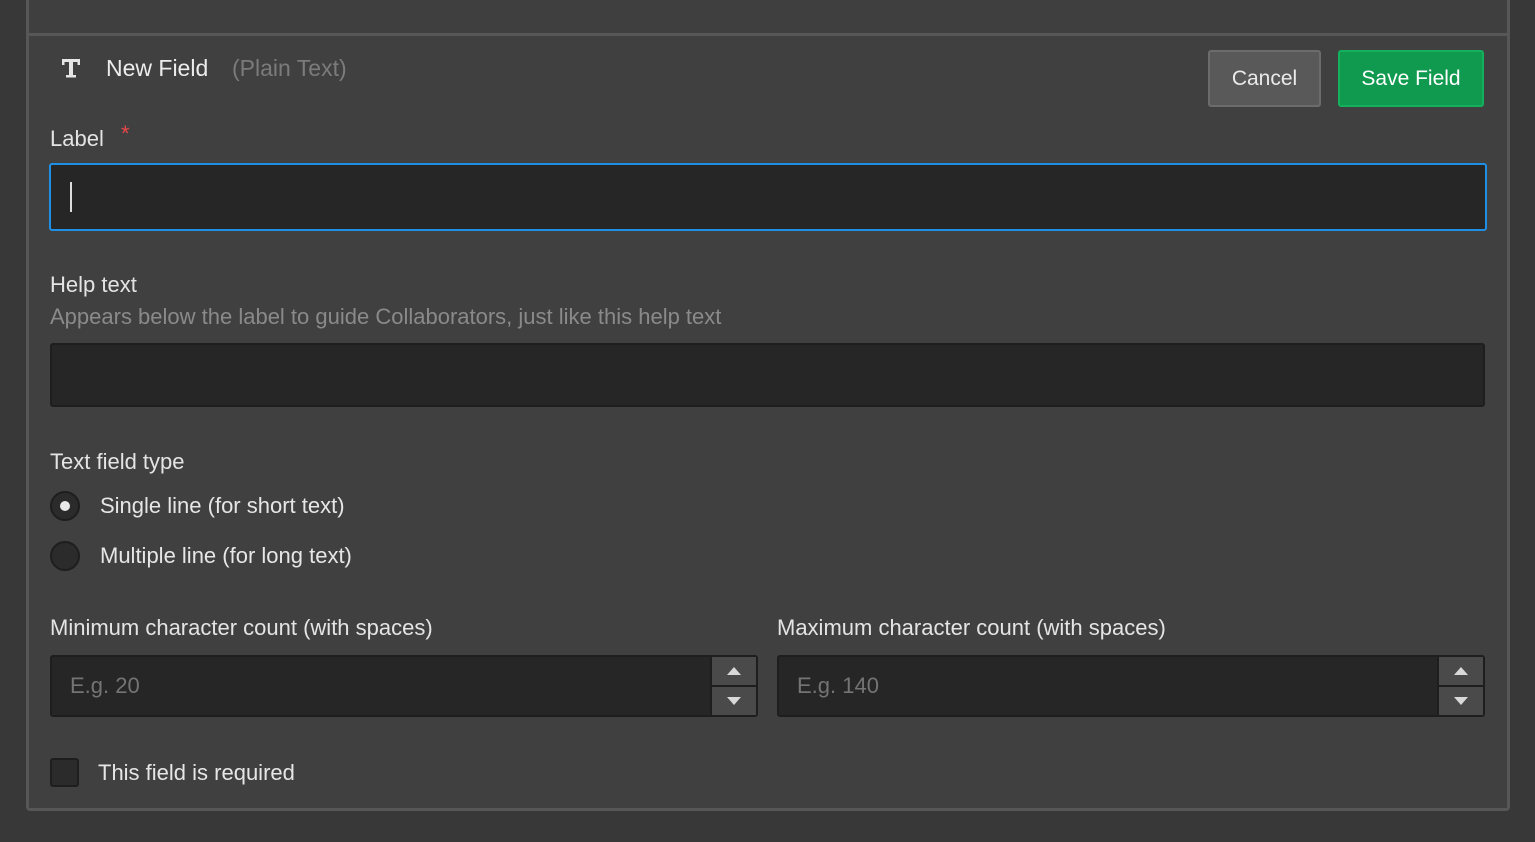  Describe the element at coordinates (1411, 78) in the screenshot. I see `save-field-button: Save Field` at that location.